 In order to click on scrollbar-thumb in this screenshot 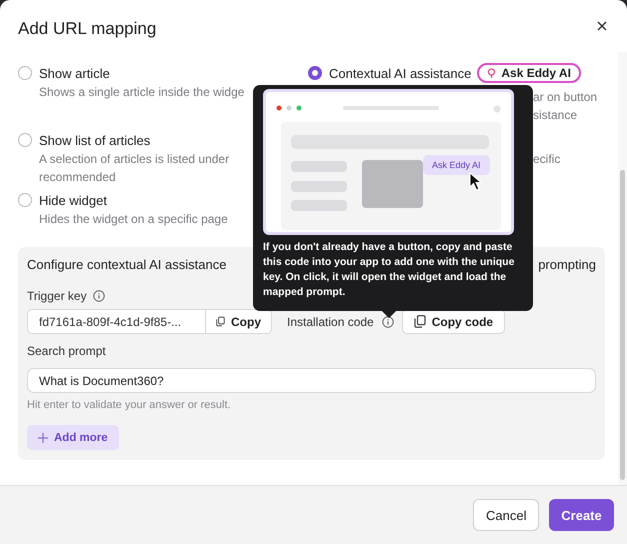, I will do `click(622, 325)`.